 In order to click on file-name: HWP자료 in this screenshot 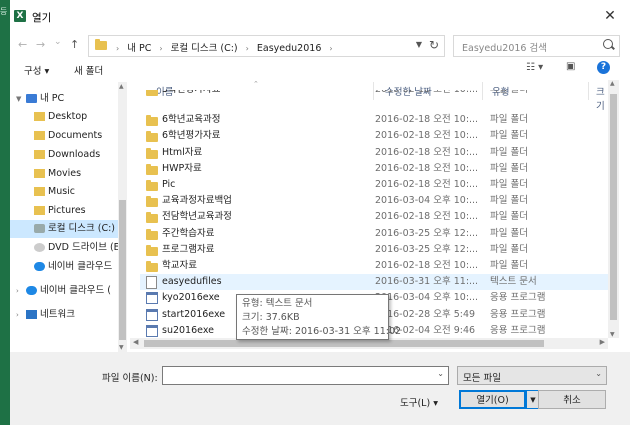, I will do `click(182, 168)`.